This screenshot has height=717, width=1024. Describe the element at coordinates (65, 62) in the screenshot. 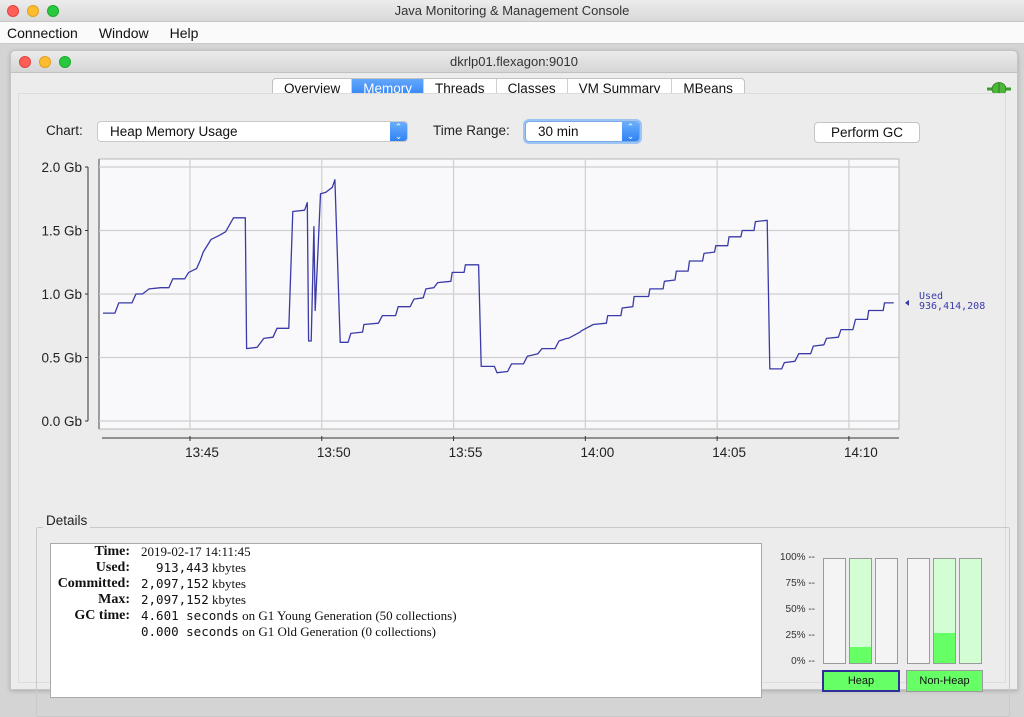

I see `maximize-inner-window-button` at that location.